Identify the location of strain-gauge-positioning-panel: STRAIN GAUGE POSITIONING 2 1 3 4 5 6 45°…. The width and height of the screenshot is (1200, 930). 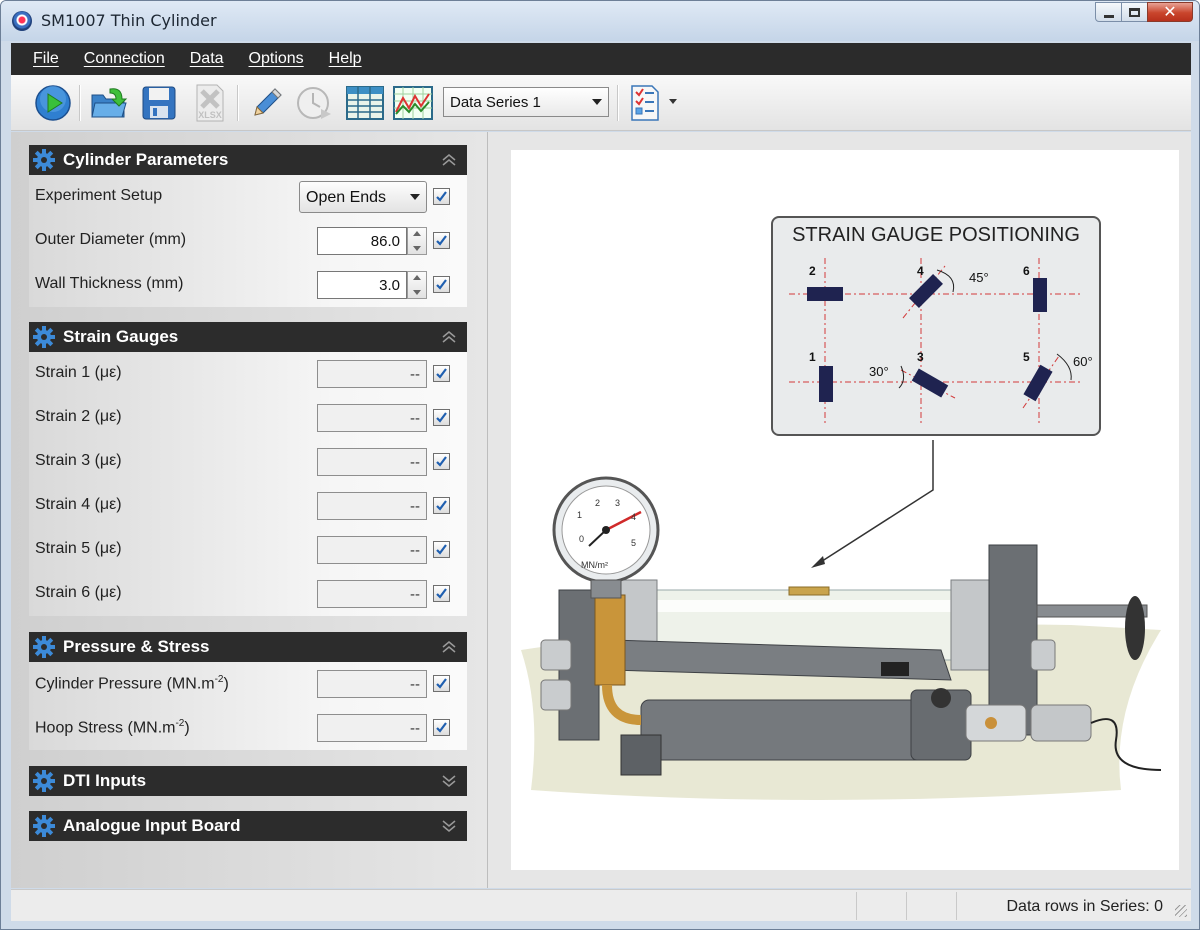
(936, 326).